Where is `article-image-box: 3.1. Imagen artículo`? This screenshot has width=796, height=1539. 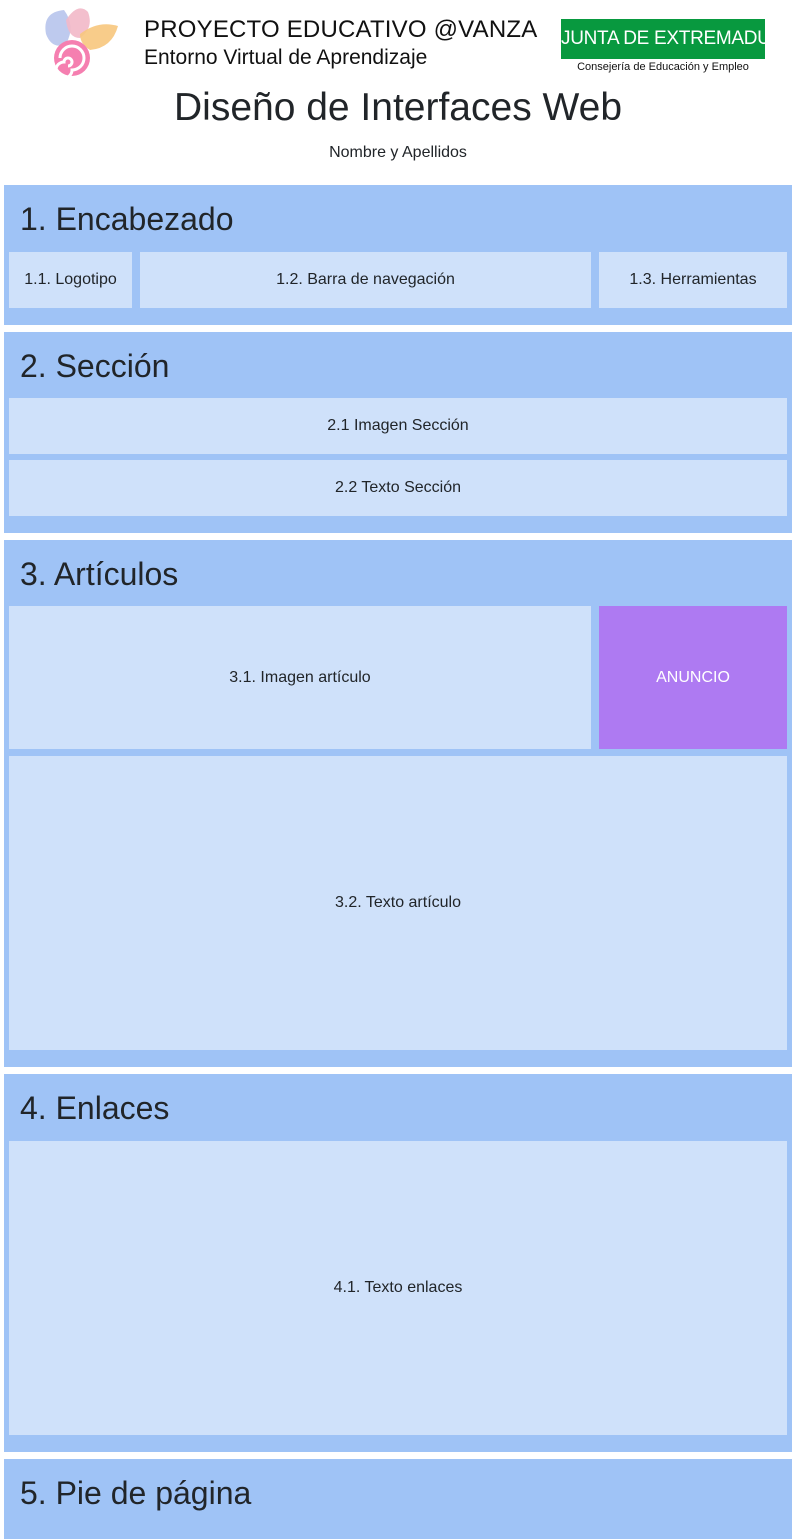 article-image-box: 3.1. Imagen artículo is located at coordinates (300, 677).